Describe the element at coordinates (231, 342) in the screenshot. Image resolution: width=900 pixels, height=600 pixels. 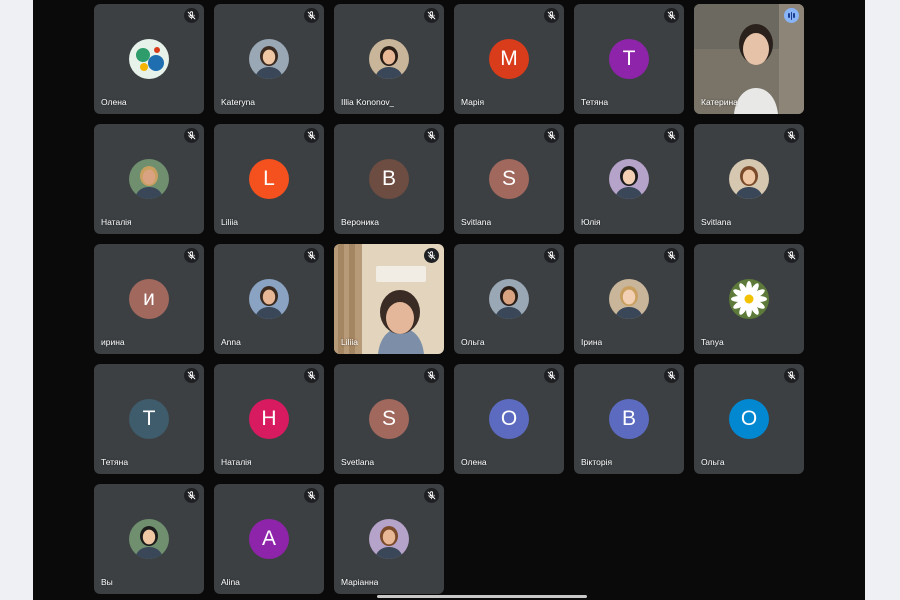
I see `participant-name: Anna` at that location.